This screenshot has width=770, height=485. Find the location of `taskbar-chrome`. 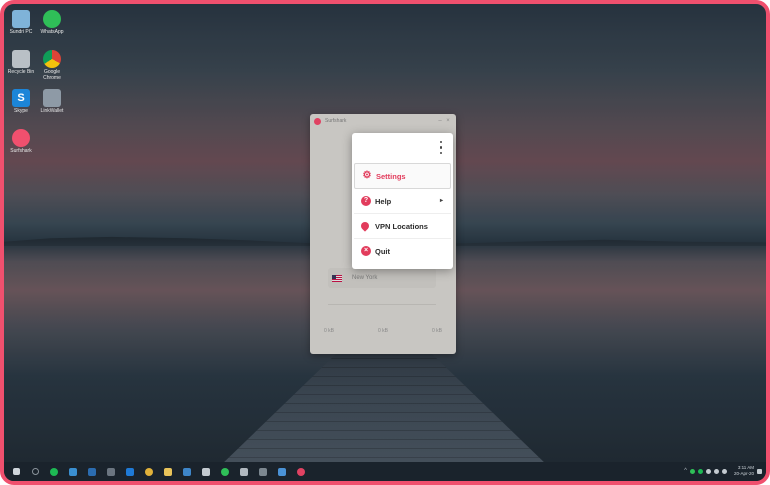

taskbar-chrome is located at coordinates (149, 472).